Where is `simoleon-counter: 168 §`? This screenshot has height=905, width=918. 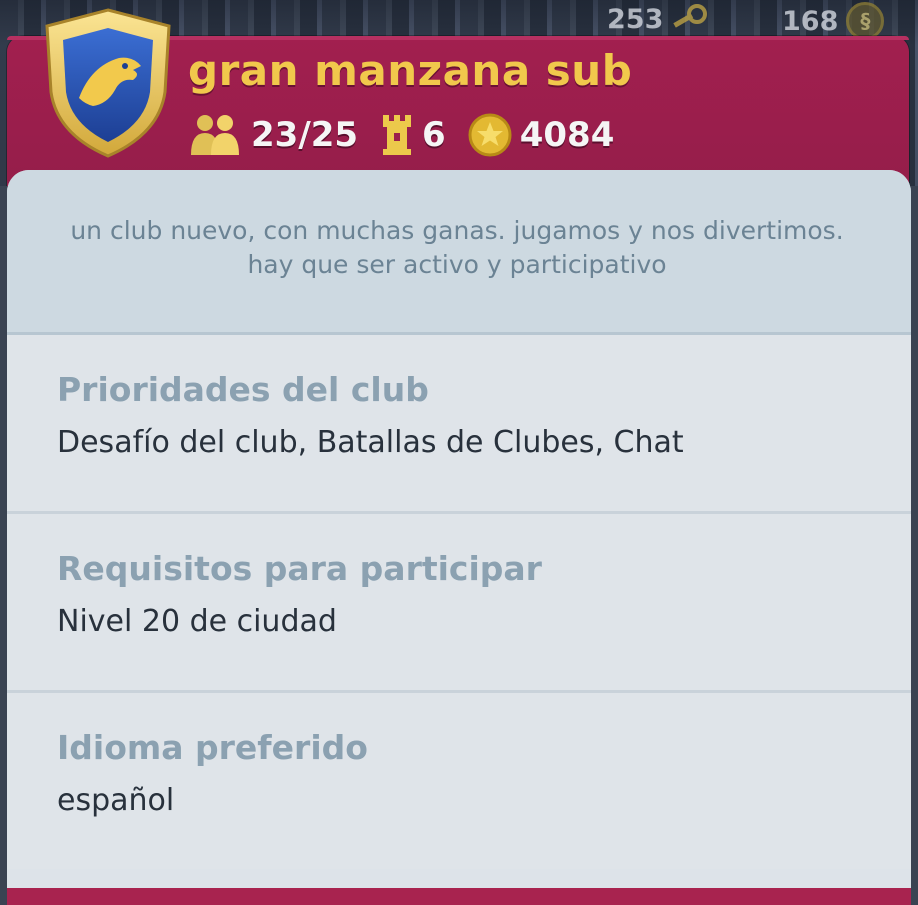 simoleon-counter: 168 § is located at coordinates (833, 21).